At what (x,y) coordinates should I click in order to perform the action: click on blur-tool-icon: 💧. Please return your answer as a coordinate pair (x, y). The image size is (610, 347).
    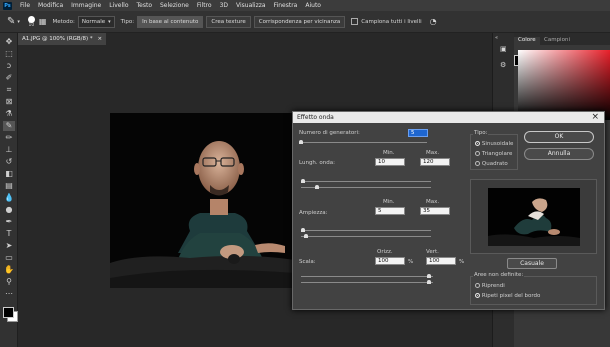
    Looking at the image, I should click on (9, 198).